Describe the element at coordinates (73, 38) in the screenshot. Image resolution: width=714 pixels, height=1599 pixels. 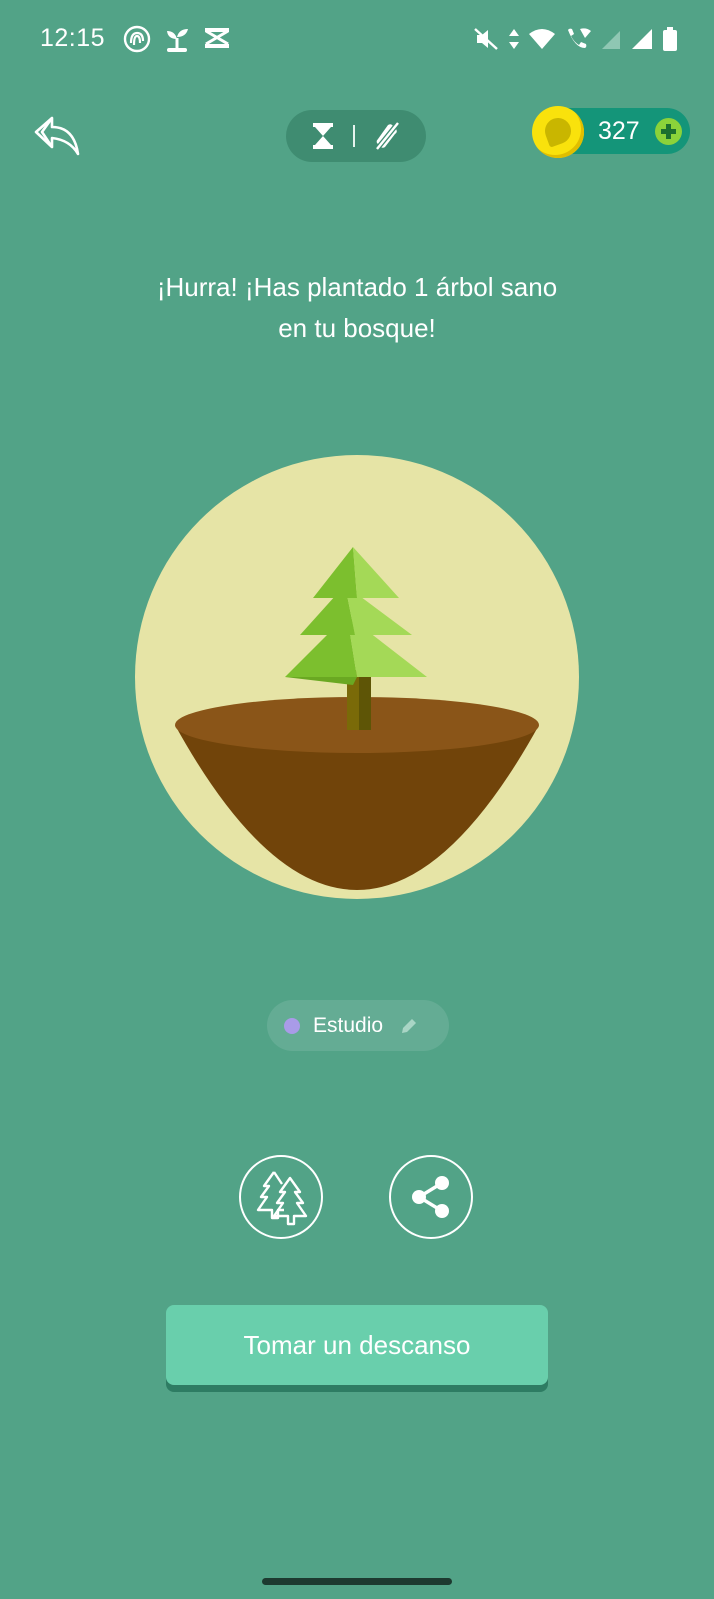
I see `status-time: 12:15` at that location.